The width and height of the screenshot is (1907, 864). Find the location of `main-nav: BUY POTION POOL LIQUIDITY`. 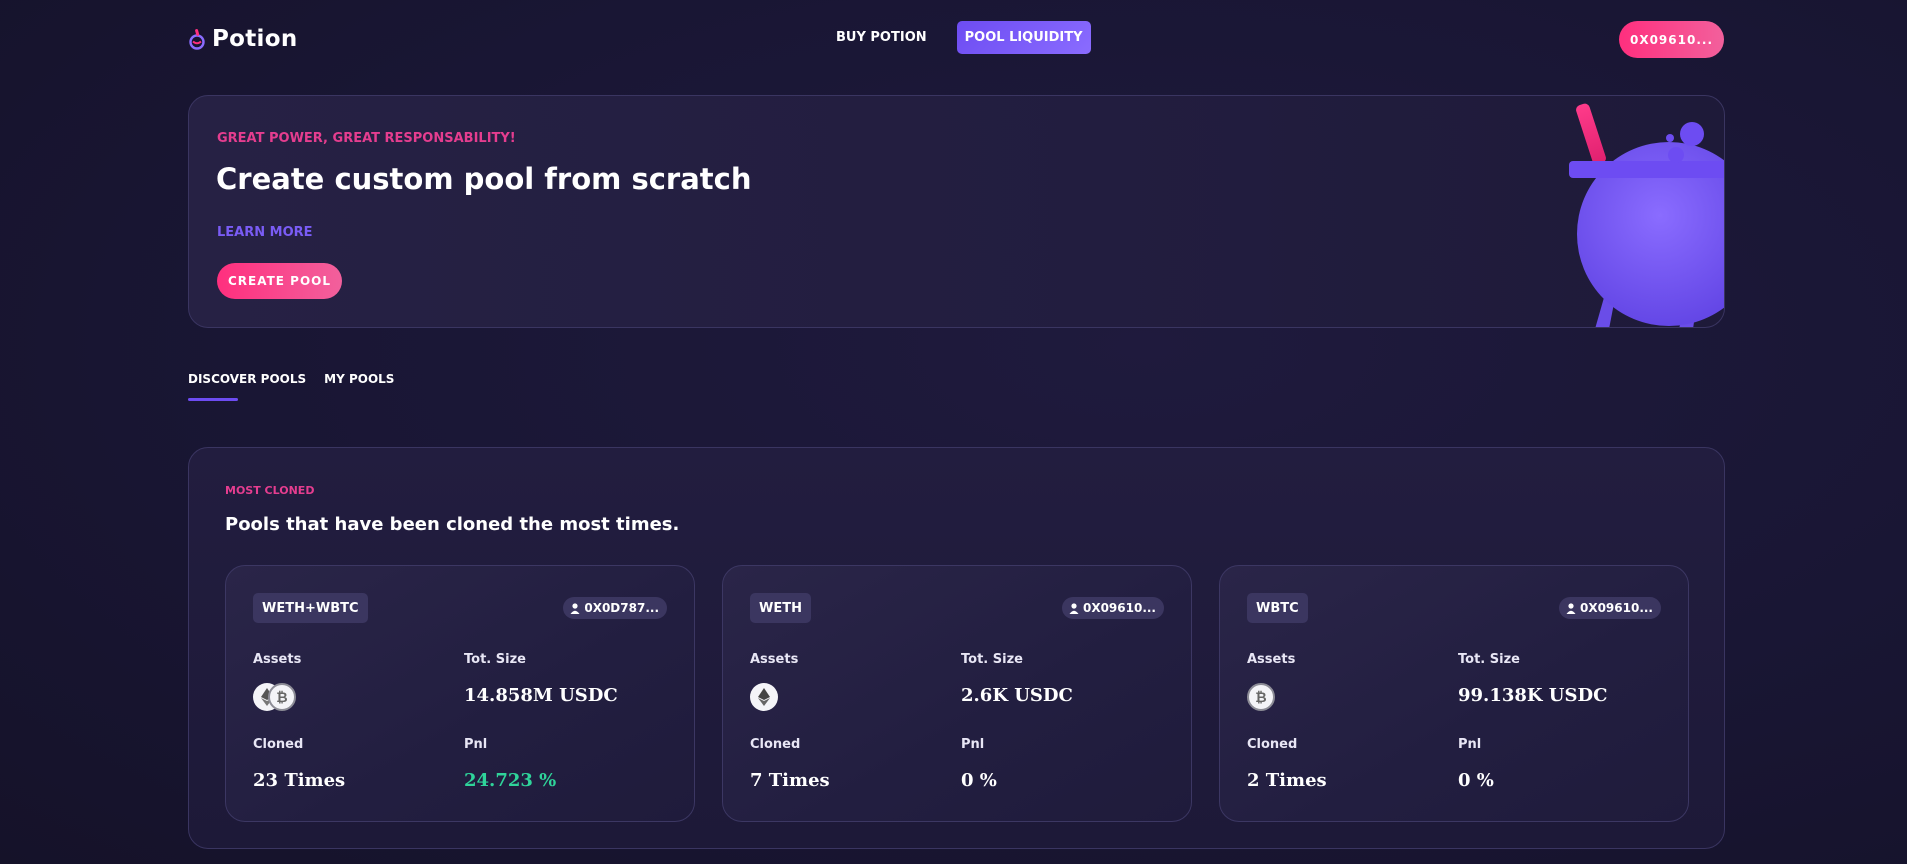

main-nav: BUY POTION POOL LIQUIDITY is located at coordinates (959, 37).